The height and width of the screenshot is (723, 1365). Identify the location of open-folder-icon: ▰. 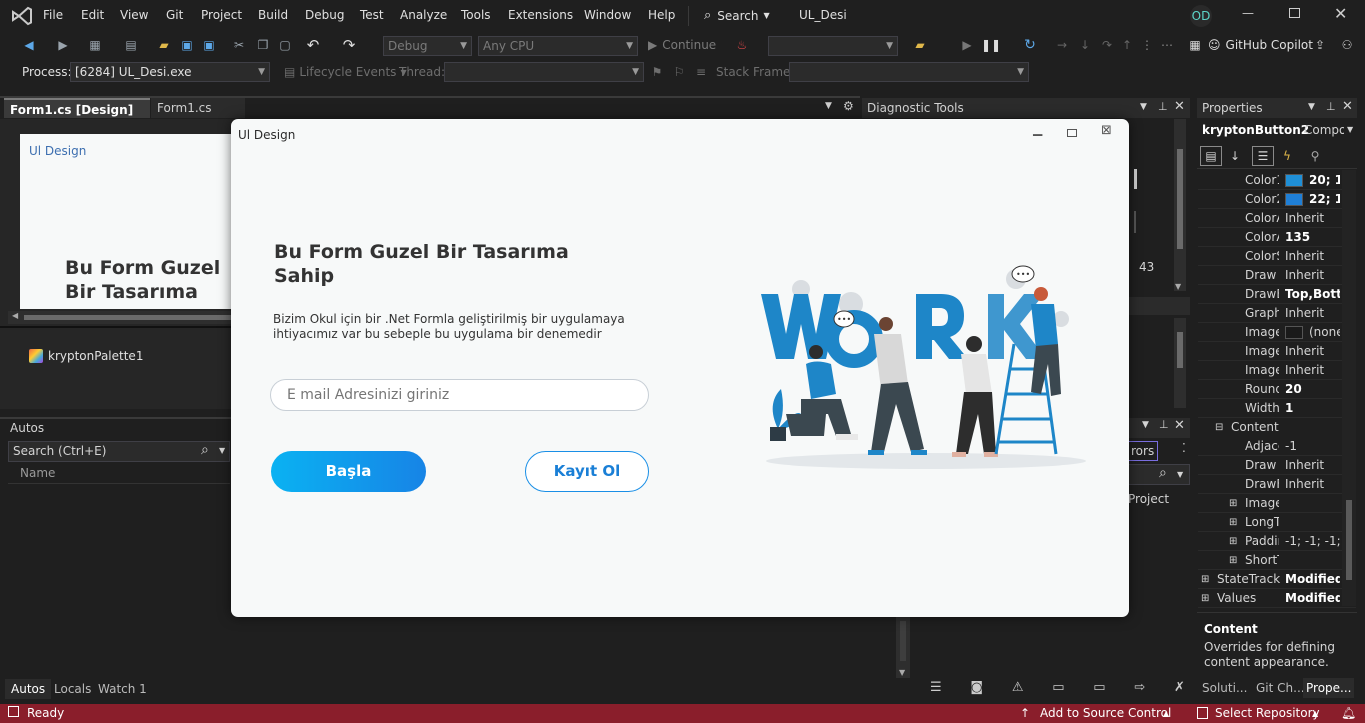
(164, 45).